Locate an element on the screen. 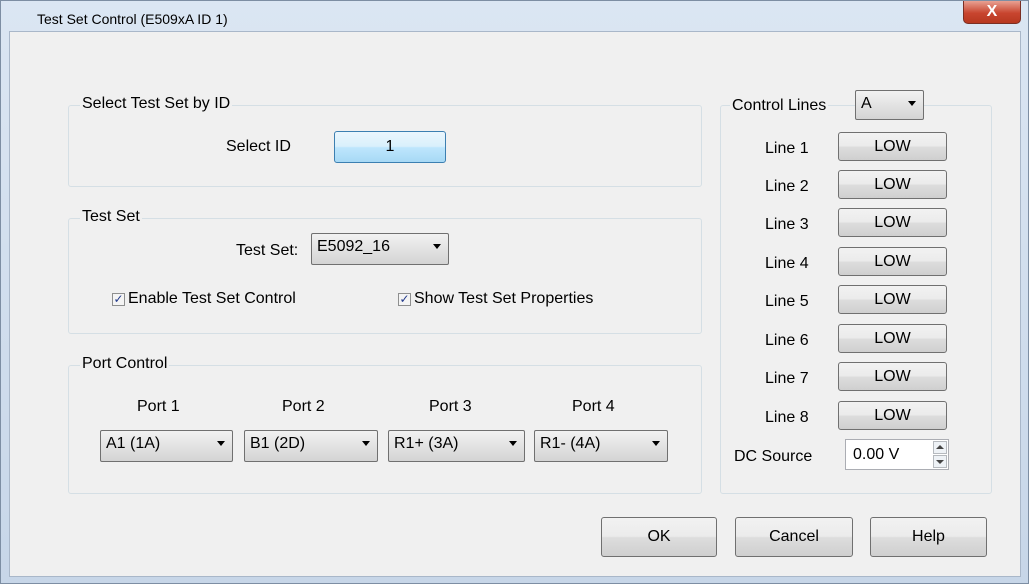  close-icon: X is located at coordinates (992, 11).